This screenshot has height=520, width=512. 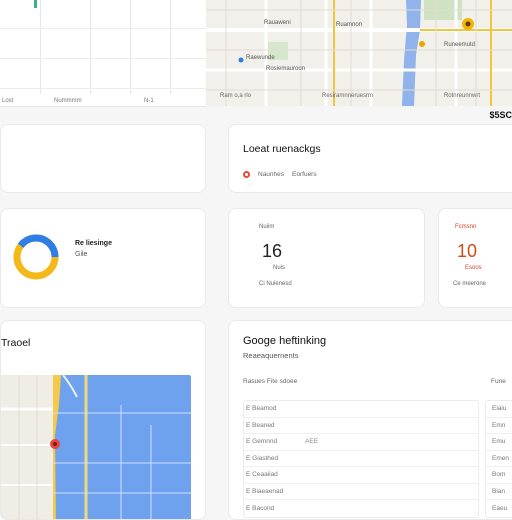 What do you see at coordinates (262, 442) in the screenshot?
I see `table-cell: E Gemnnd` at bounding box center [262, 442].